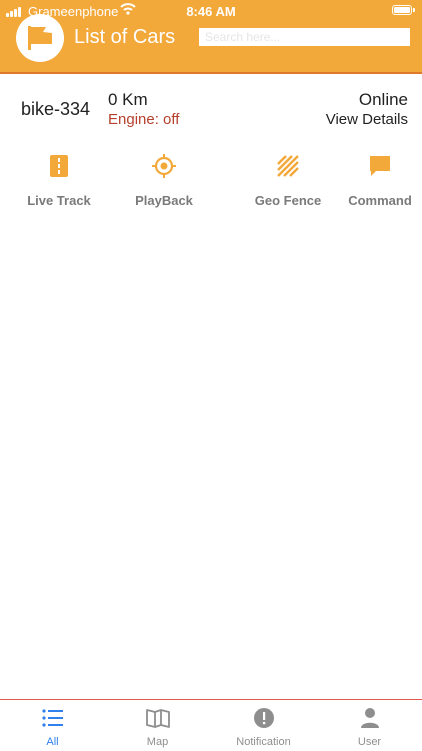 This screenshot has width=422, height=751. I want to click on flag-icon, so click(40, 38).